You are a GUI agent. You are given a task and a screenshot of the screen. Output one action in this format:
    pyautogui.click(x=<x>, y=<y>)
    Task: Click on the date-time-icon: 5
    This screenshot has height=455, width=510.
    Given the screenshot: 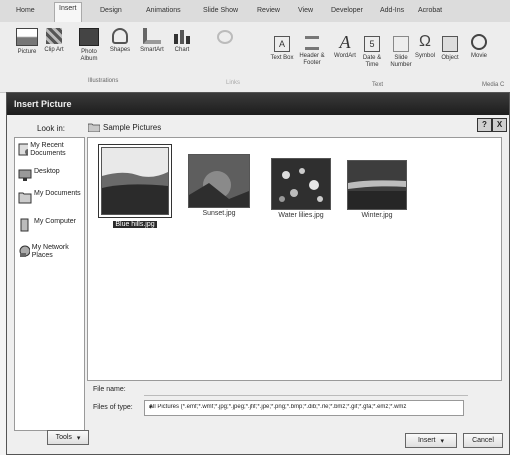 What is the action you would take?
    pyautogui.click(x=372, y=44)
    